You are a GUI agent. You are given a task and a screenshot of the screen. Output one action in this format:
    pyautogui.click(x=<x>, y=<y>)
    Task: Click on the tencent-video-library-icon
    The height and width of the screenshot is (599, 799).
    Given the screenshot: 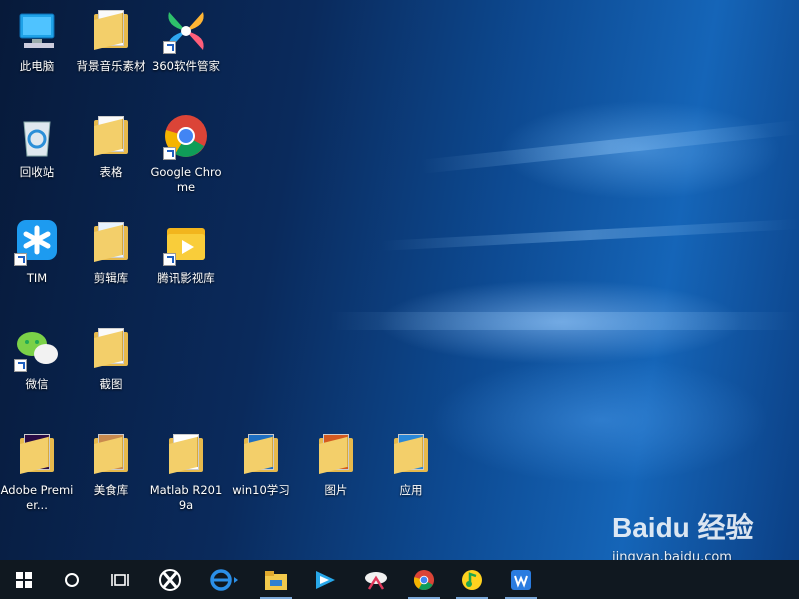 What is the action you would take?
    pyautogui.click(x=186, y=243)
    